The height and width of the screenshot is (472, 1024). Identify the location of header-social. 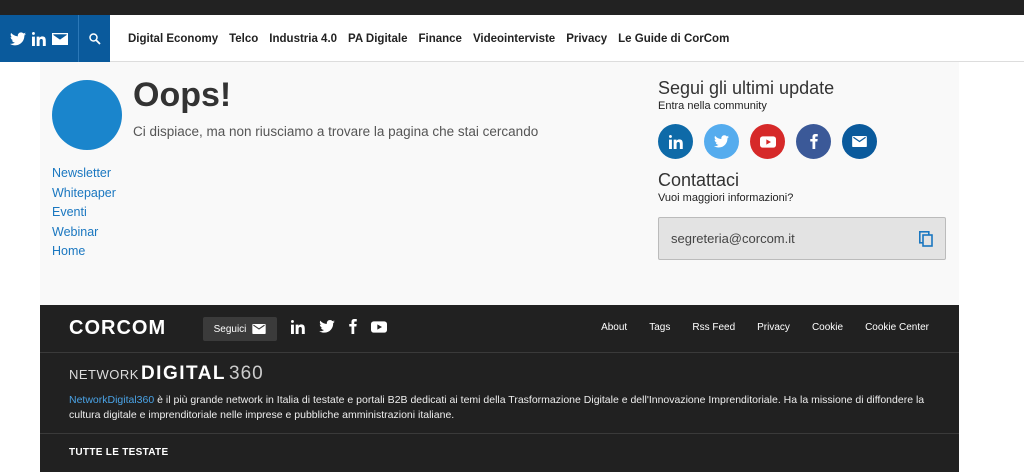
(39, 38).